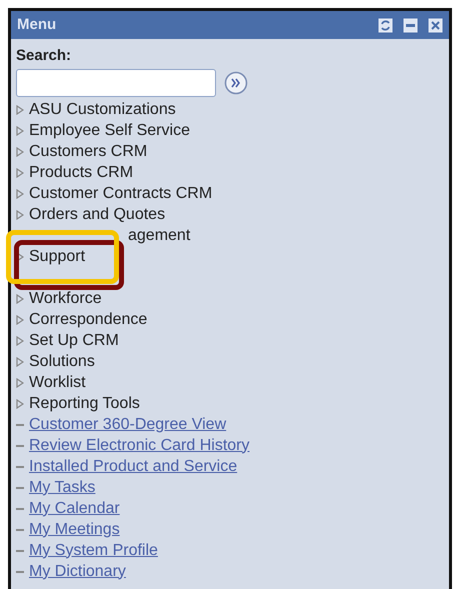 Image resolution: width=459 pixels, height=589 pixels. I want to click on search-label: Search:, so click(44, 56).